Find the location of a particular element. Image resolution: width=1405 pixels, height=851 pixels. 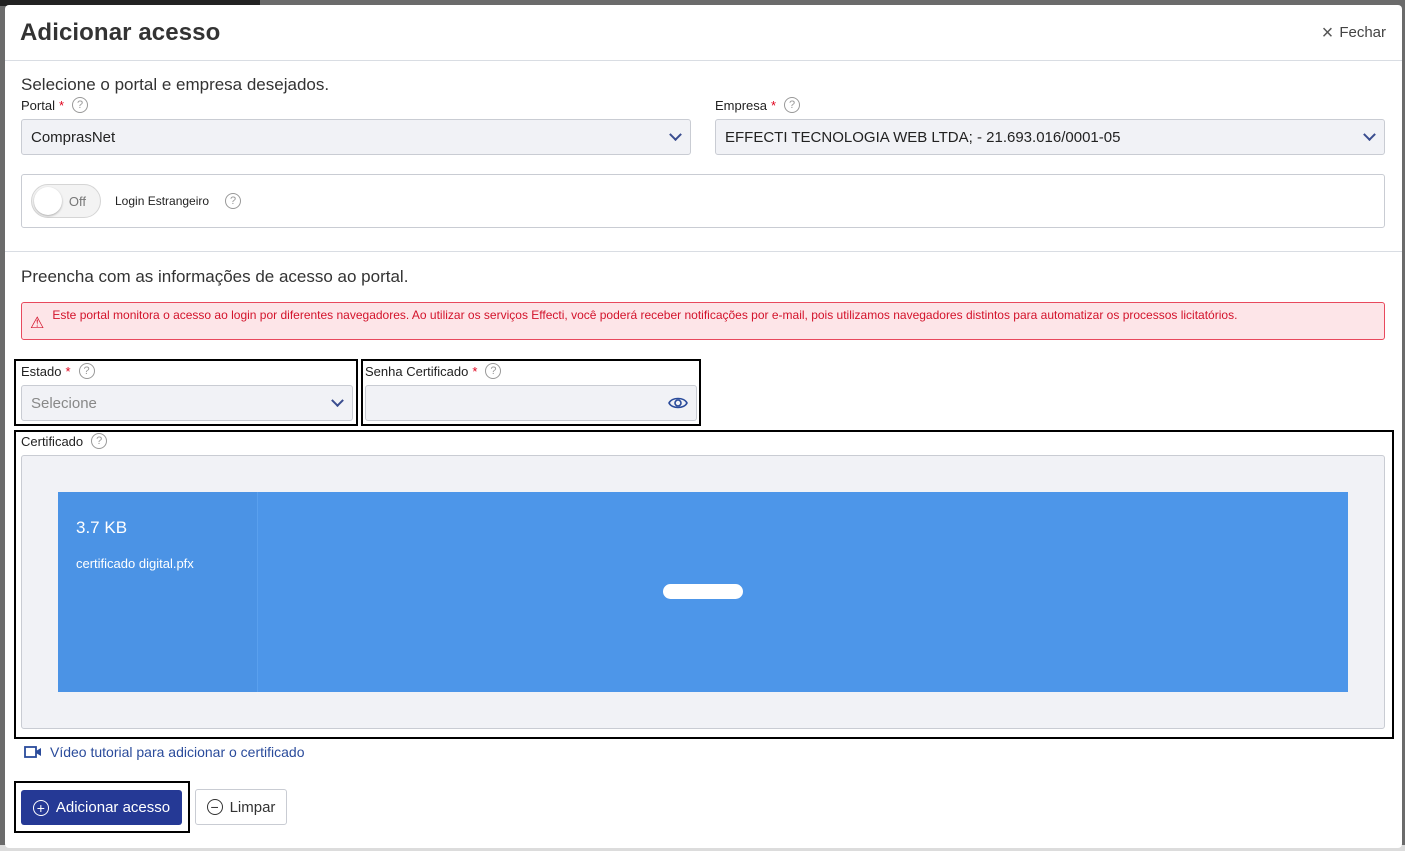

minus-circle-icon: − is located at coordinates (214, 807).